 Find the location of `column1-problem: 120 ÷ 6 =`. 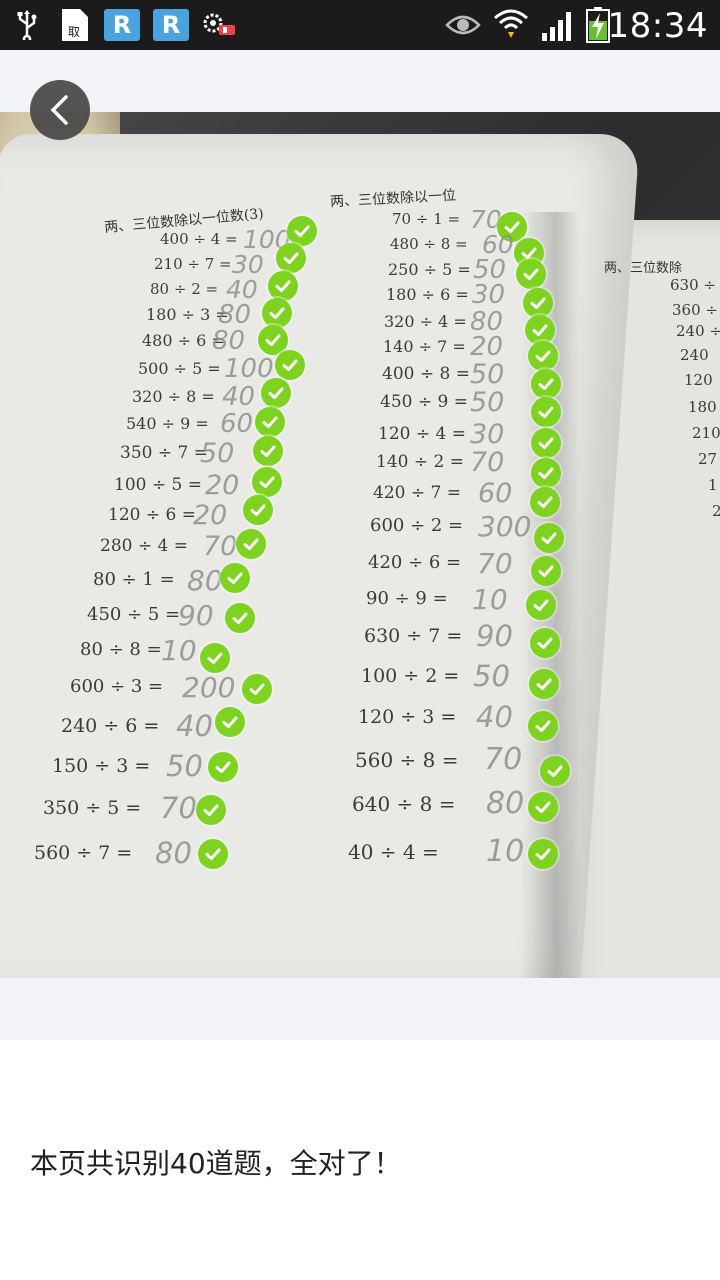

column1-problem: 120 ÷ 6 = is located at coordinates (152, 515).